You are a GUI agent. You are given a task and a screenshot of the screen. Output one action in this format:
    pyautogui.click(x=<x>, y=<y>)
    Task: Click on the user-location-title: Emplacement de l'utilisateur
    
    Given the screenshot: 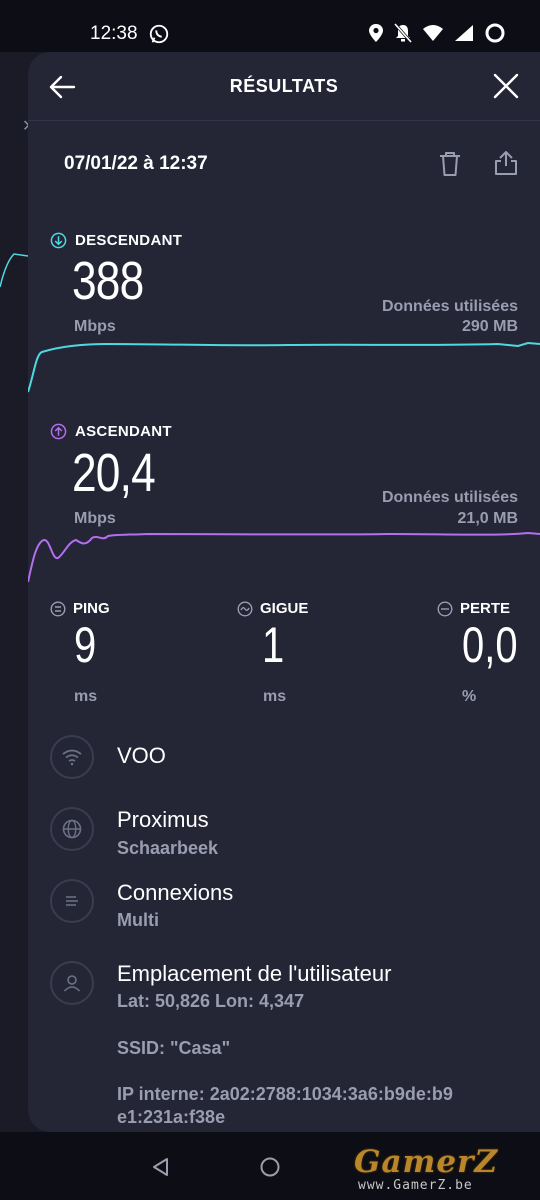 What is the action you would take?
    pyautogui.click(x=254, y=973)
    